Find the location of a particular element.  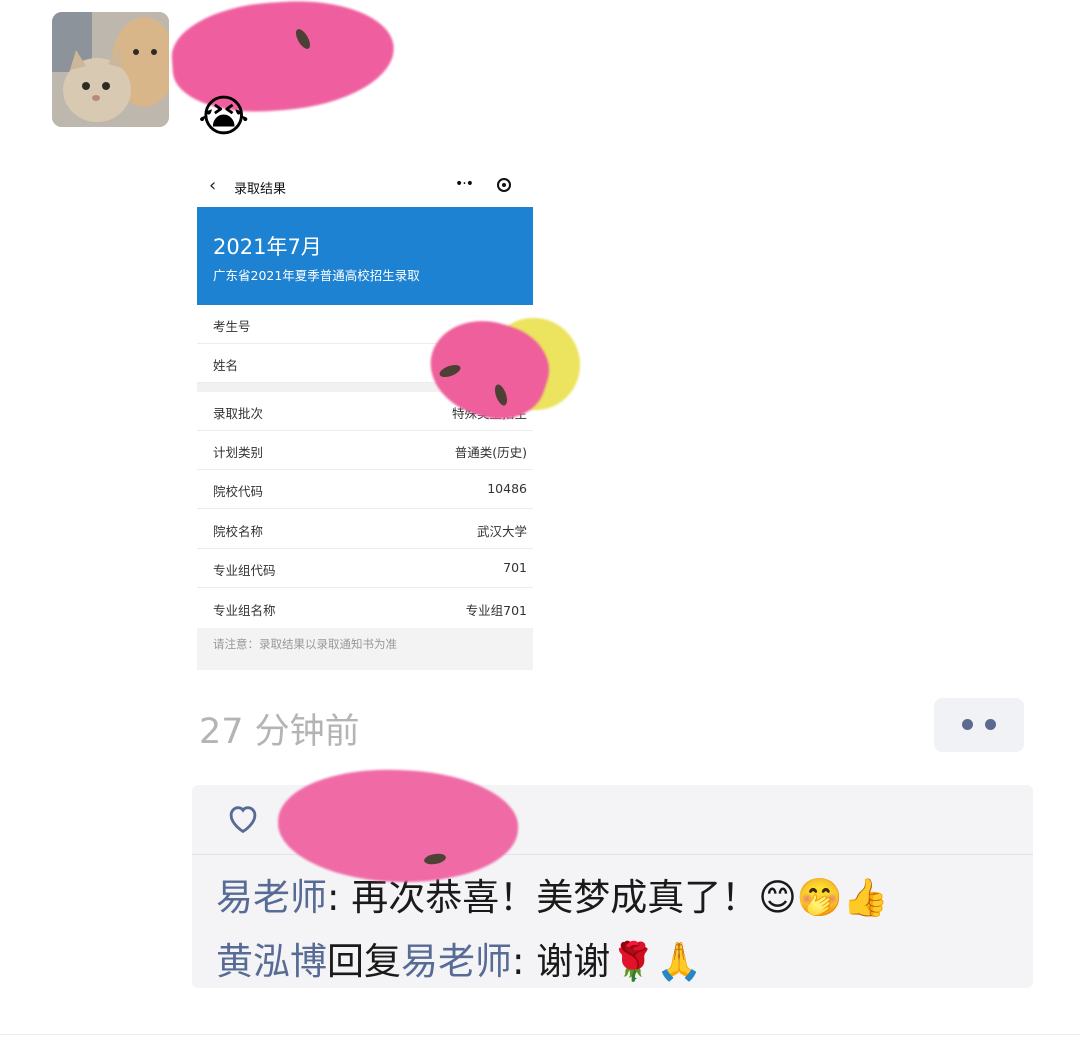

comment-item: 黄泓博回复易老师: 谢谢🌹🙏 is located at coordinates (459, 958).